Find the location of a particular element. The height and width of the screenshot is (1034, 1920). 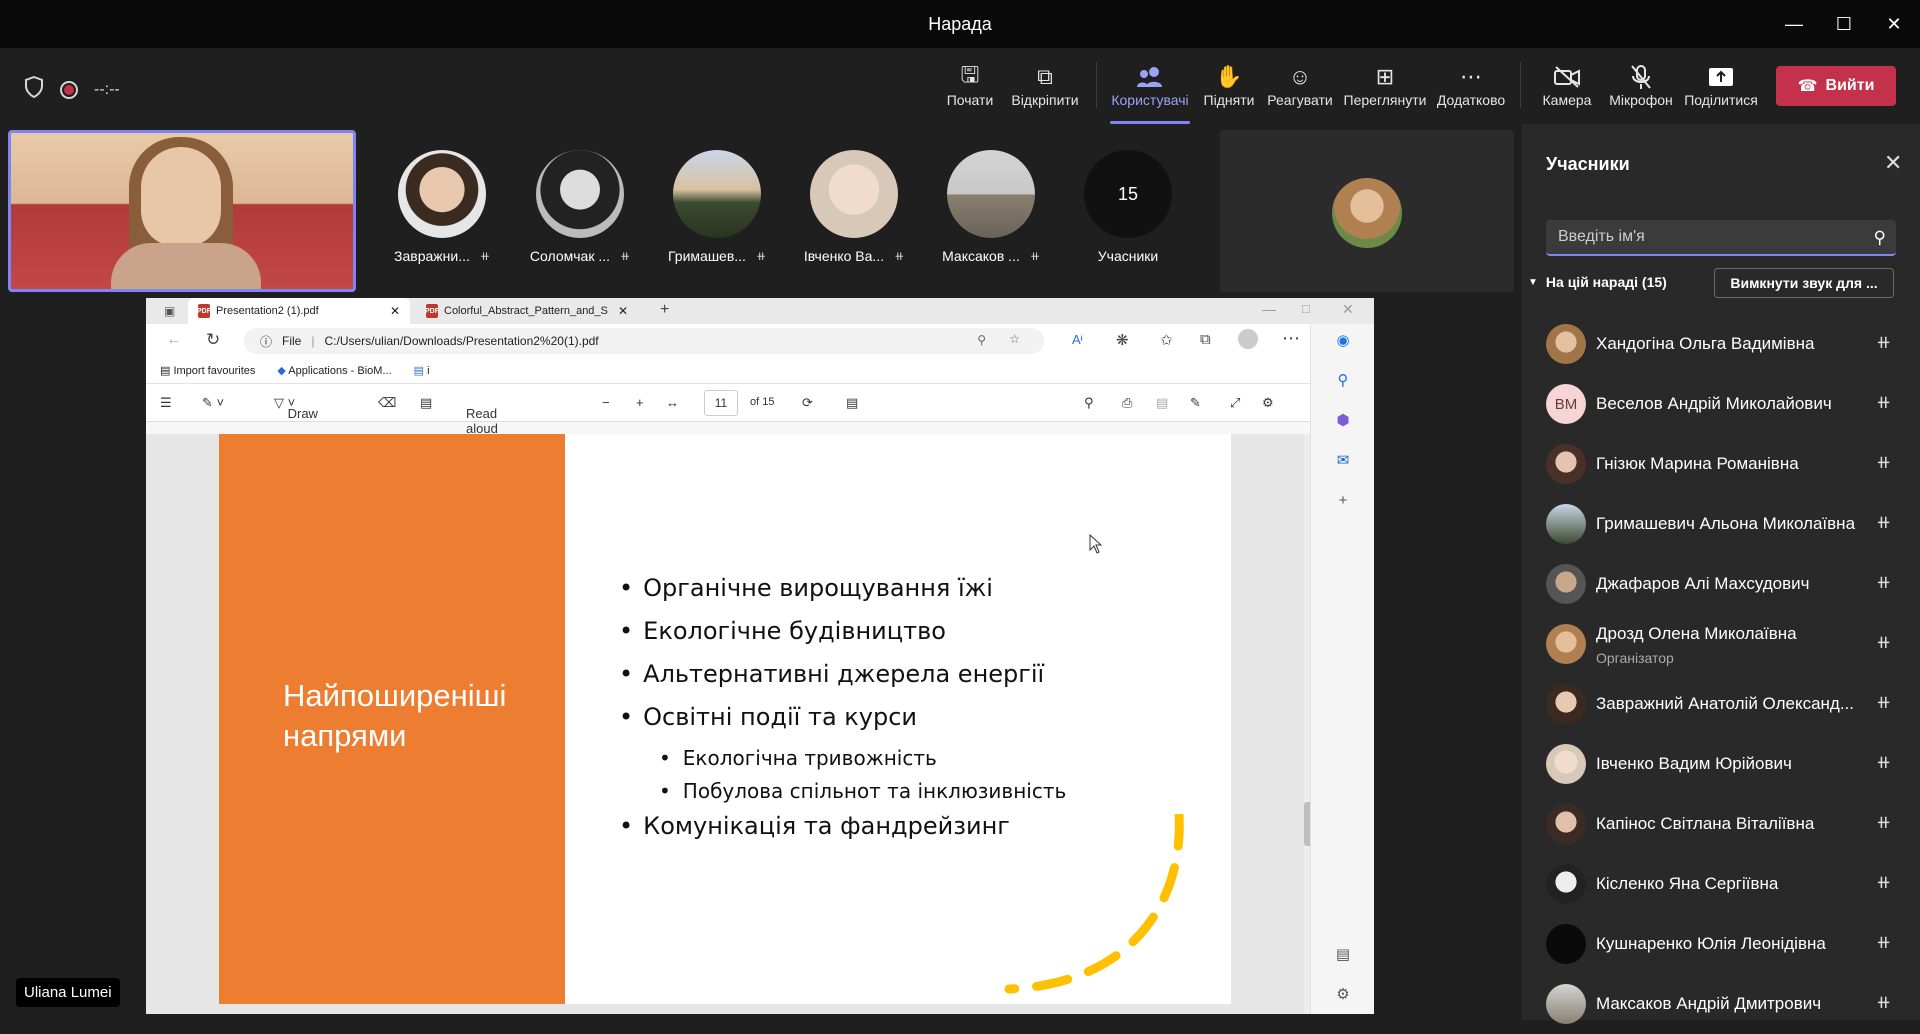

zoom-in-icon: + is located at coordinates (640, 402).